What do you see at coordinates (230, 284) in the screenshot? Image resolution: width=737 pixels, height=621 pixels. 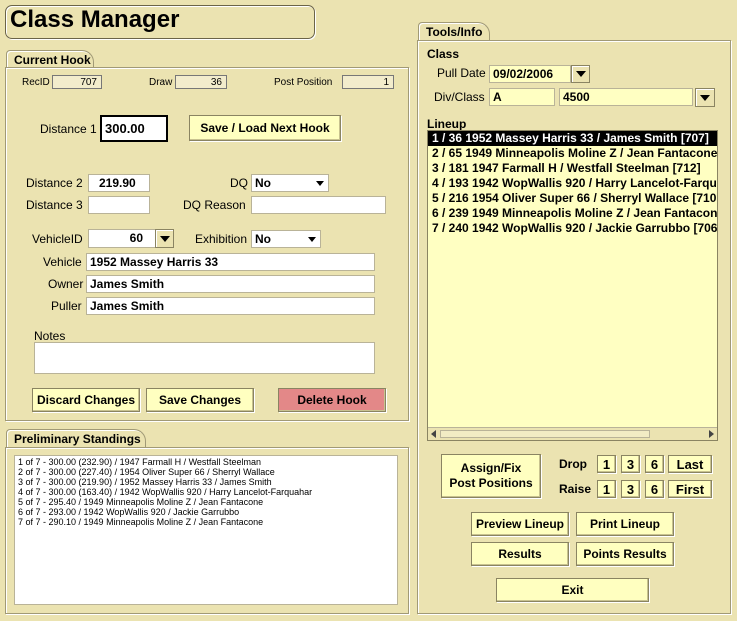 I see `owner-input: James Smith` at bounding box center [230, 284].